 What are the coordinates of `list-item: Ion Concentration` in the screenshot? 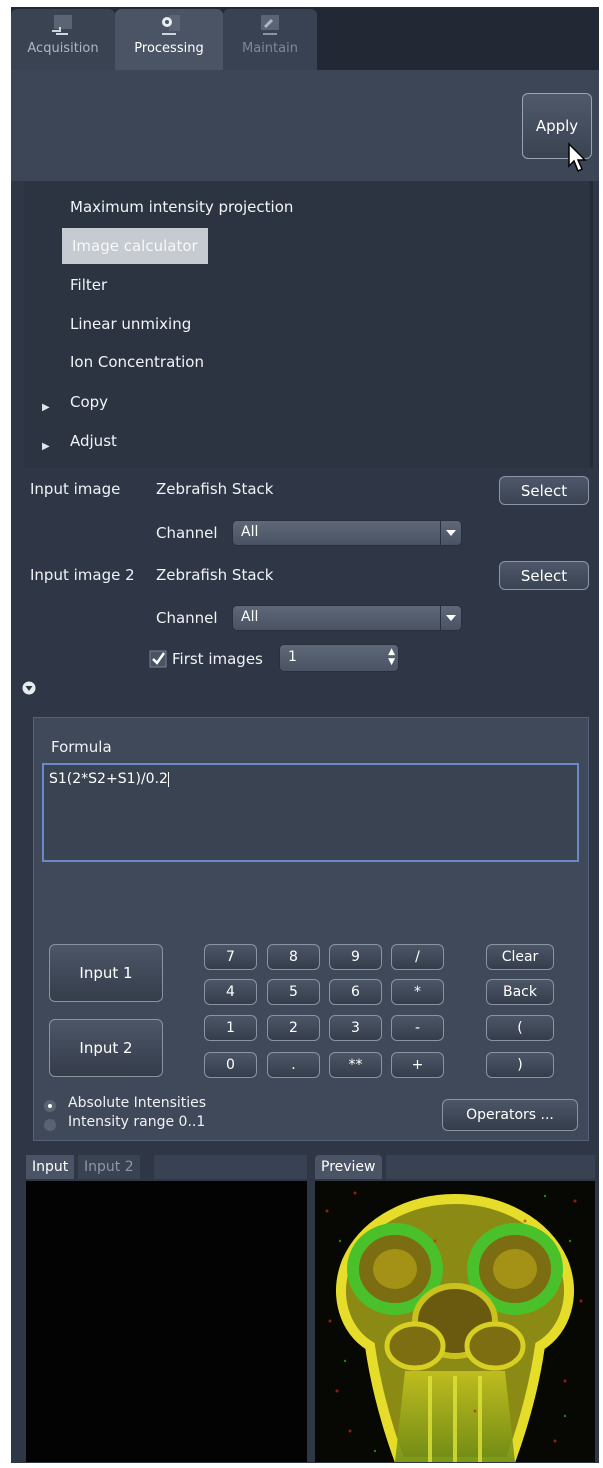 It's located at (137, 362).